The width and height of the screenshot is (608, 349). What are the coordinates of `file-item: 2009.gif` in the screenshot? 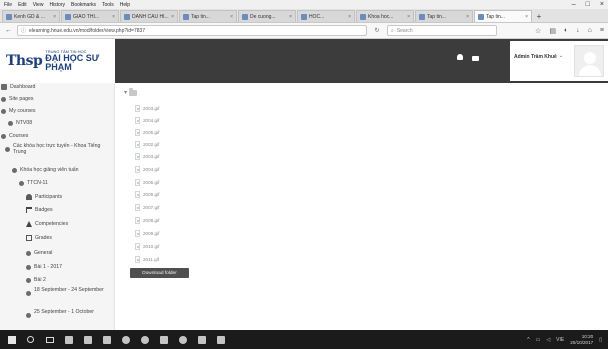 It's located at (147, 233).